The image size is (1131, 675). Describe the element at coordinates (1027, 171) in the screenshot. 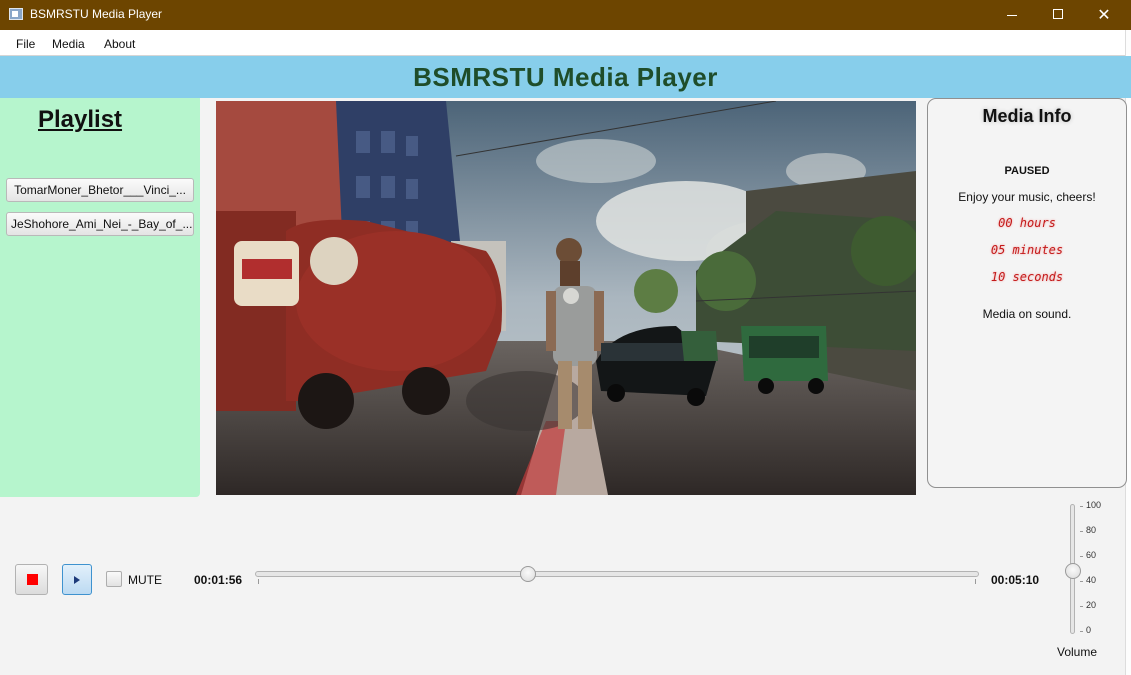

I see `status-text: PAUSED` at that location.